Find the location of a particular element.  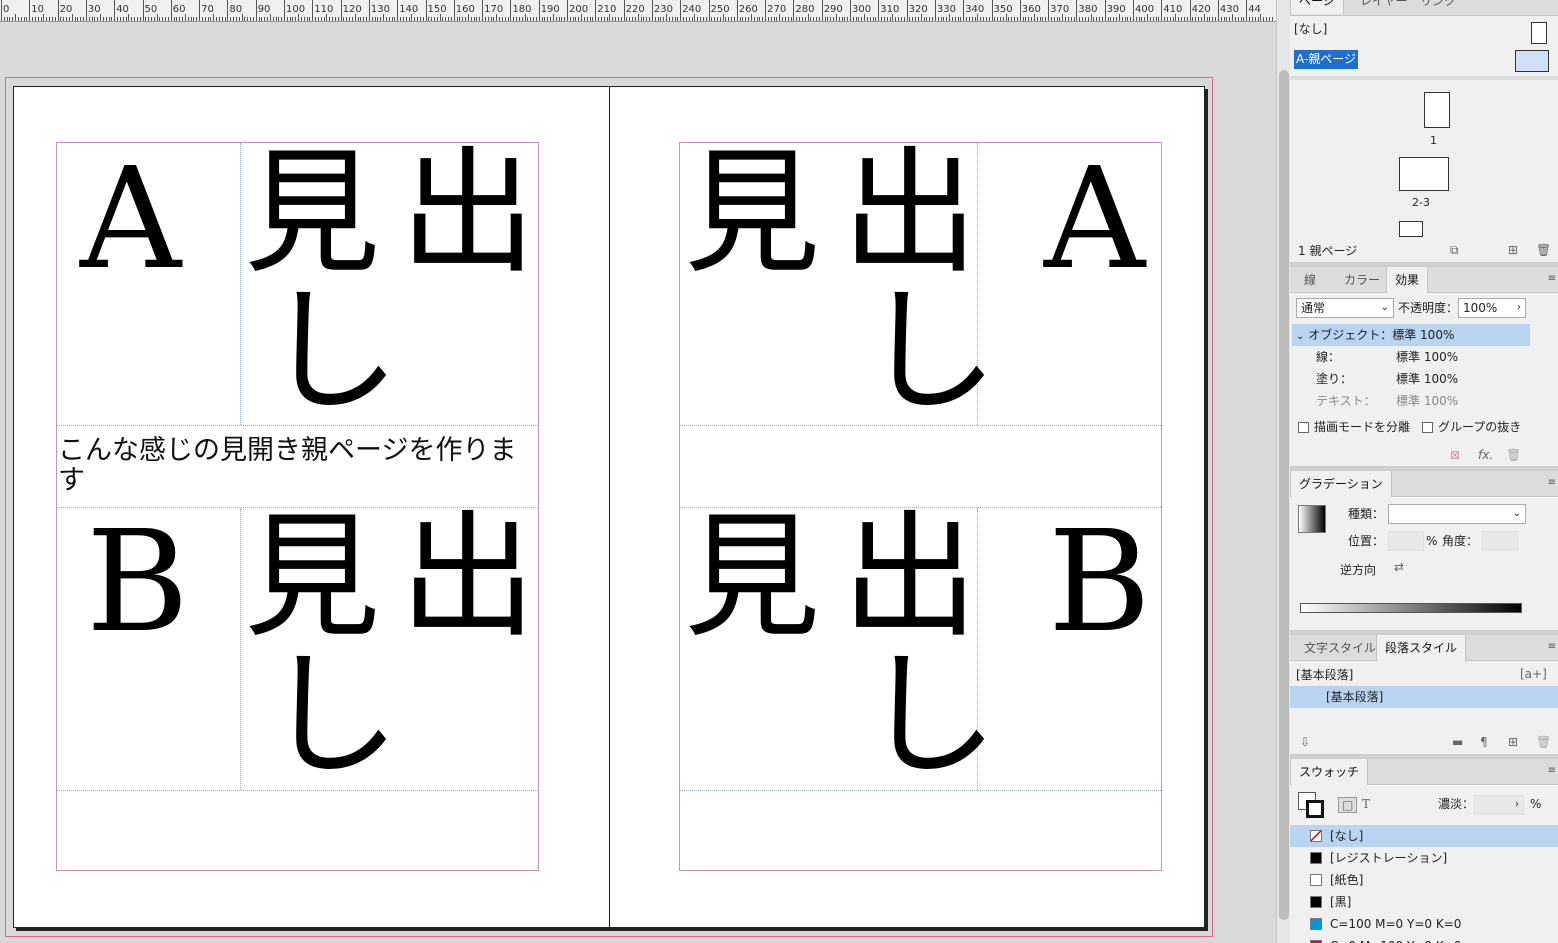

delete-style-icon: 🗑 is located at coordinates (1543, 742).